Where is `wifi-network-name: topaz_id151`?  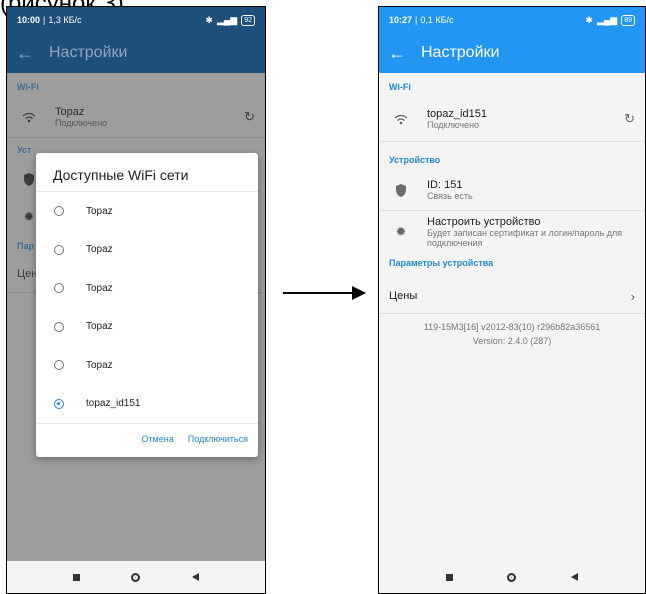
wifi-network-name: topaz_id151 is located at coordinates (457, 114).